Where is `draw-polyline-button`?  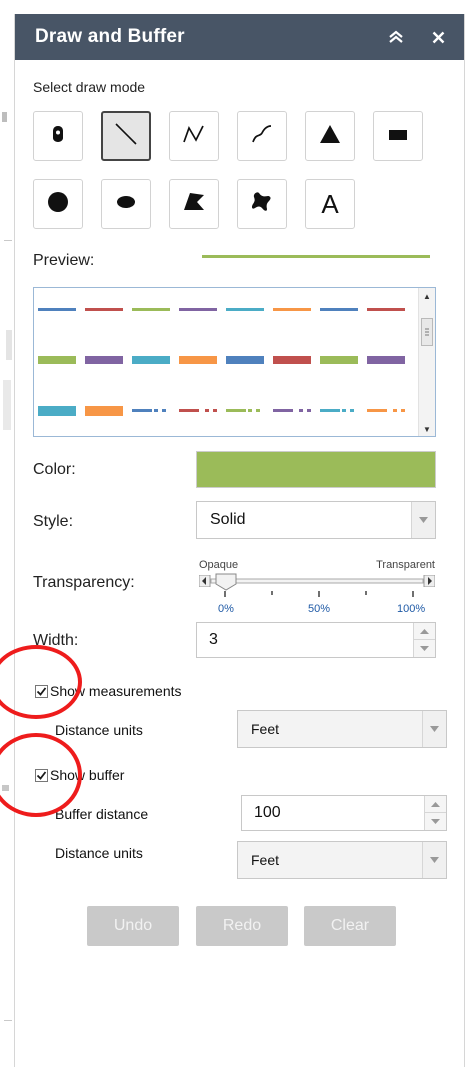
draw-polyline-button is located at coordinates (194, 136).